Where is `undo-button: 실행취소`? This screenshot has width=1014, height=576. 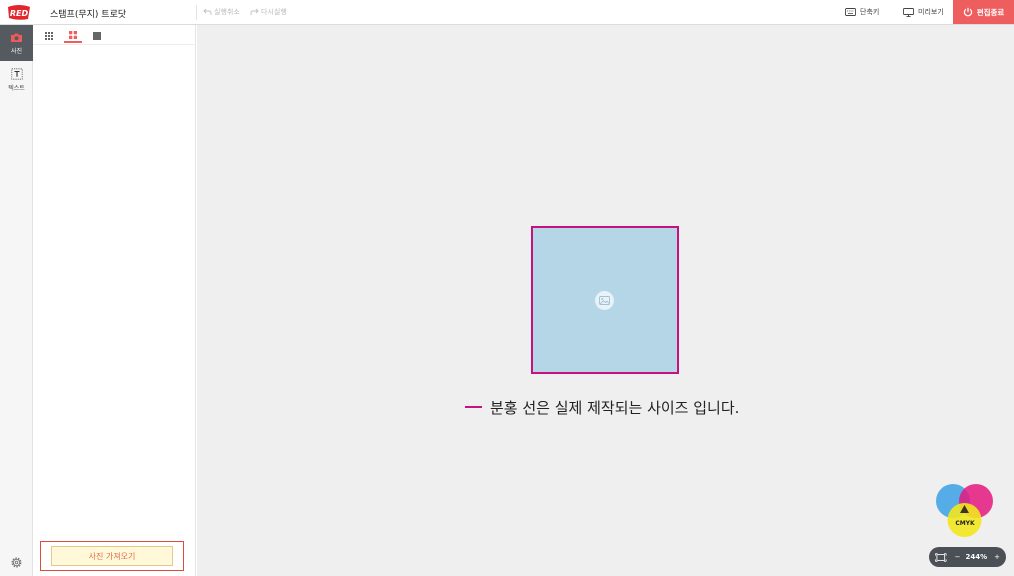
undo-button: 실행취소 is located at coordinates (221, 12).